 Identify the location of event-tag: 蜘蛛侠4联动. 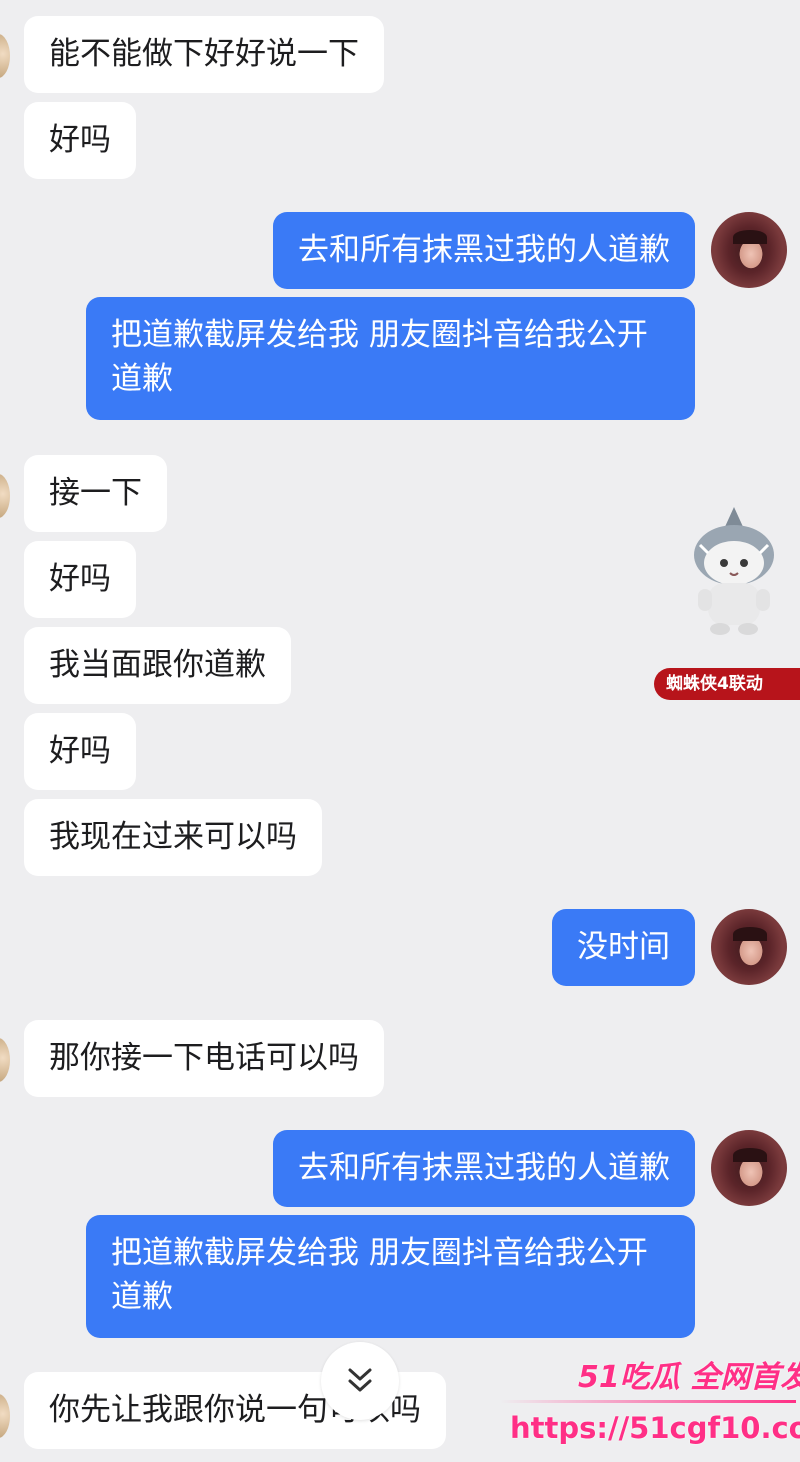
(727, 684).